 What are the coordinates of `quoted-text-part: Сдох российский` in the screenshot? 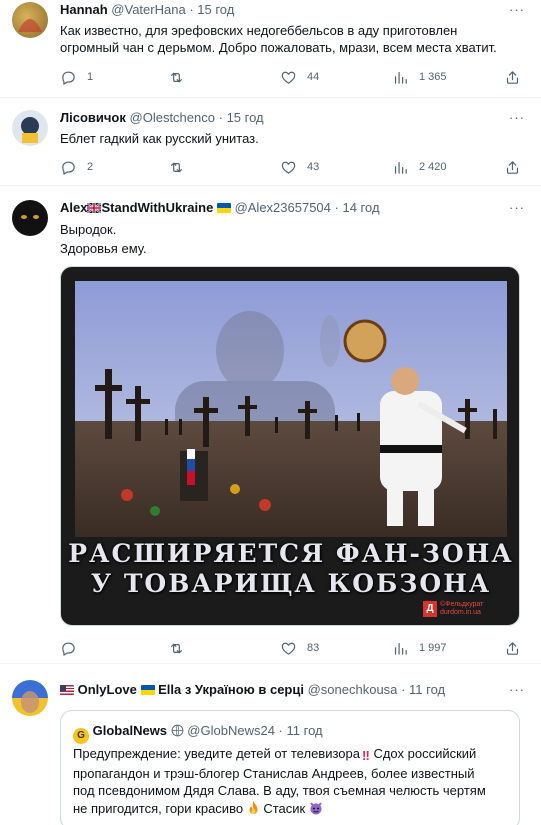 It's located at (425, 753).